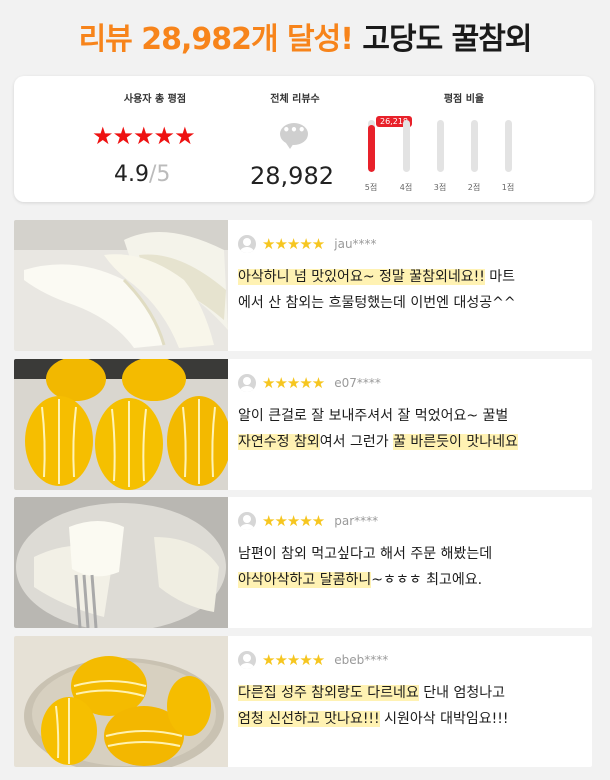  I want to click on review-phrase: 마트, so click(500, 277).